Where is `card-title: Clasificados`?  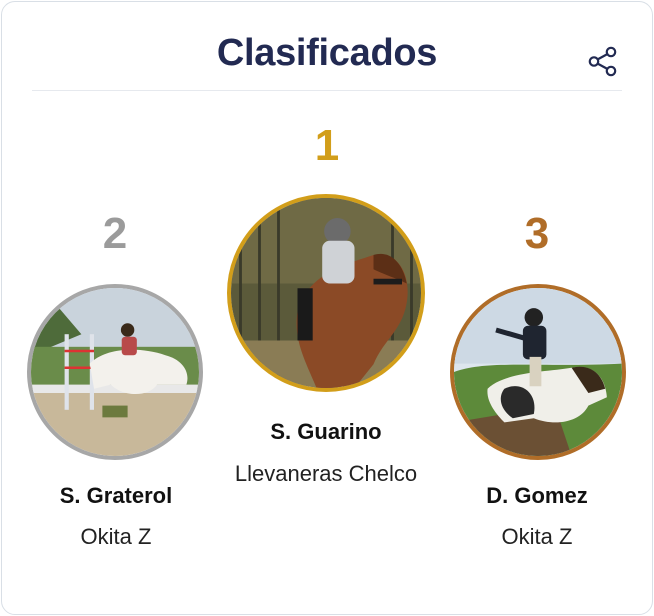
card-title: Clasificados is located at coordinates (327, 53).